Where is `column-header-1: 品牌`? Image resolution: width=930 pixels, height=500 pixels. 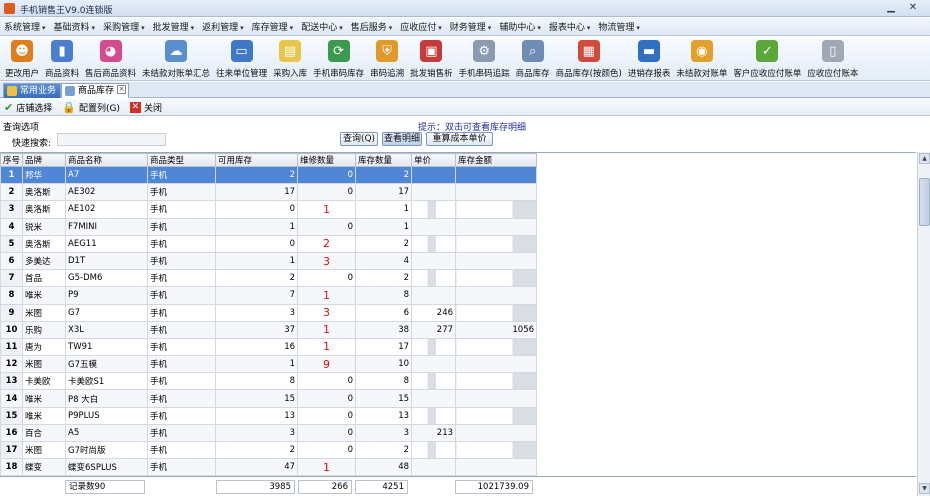
column-header-1: 品牌 is located at coordinates (44, 160).